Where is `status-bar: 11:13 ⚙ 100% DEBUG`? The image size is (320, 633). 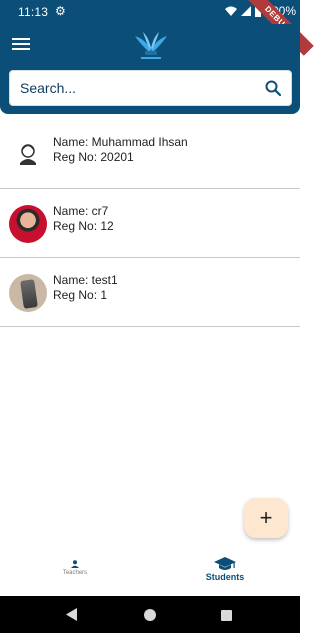 status-bar: 11:13 ⚙ 100% DEBUG is located at coordinates (157, 28).